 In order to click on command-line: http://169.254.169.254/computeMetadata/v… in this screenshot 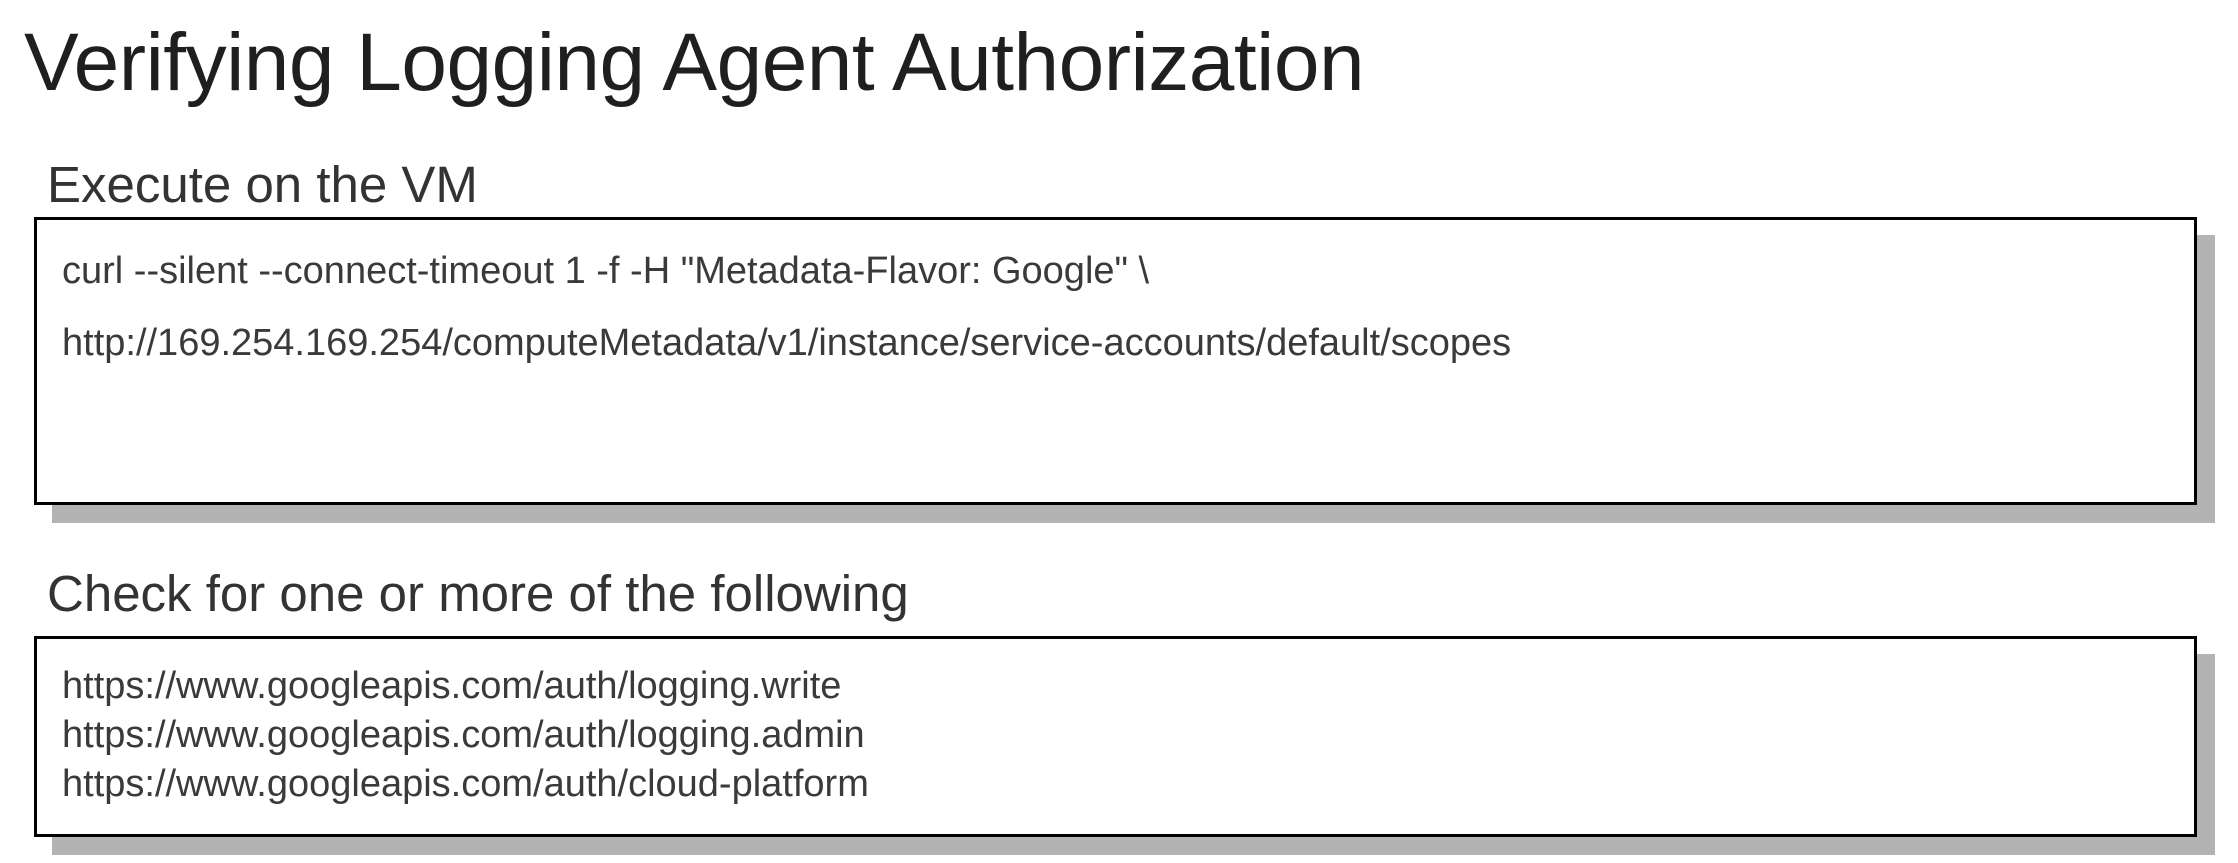, I will do `click(786, 343)`.